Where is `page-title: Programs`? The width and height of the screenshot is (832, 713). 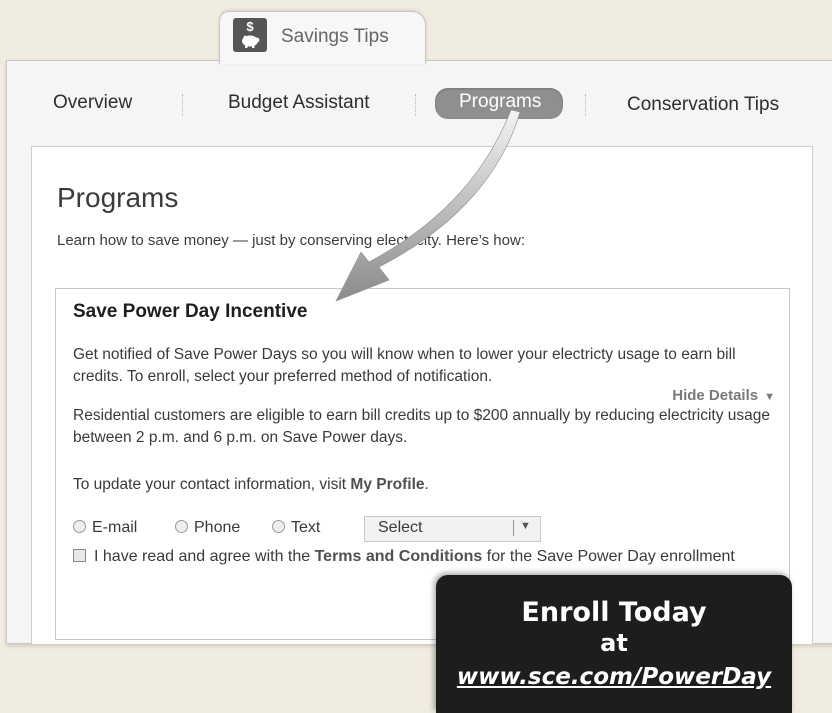
page-title: Programs is located at coordinates (118, 197).